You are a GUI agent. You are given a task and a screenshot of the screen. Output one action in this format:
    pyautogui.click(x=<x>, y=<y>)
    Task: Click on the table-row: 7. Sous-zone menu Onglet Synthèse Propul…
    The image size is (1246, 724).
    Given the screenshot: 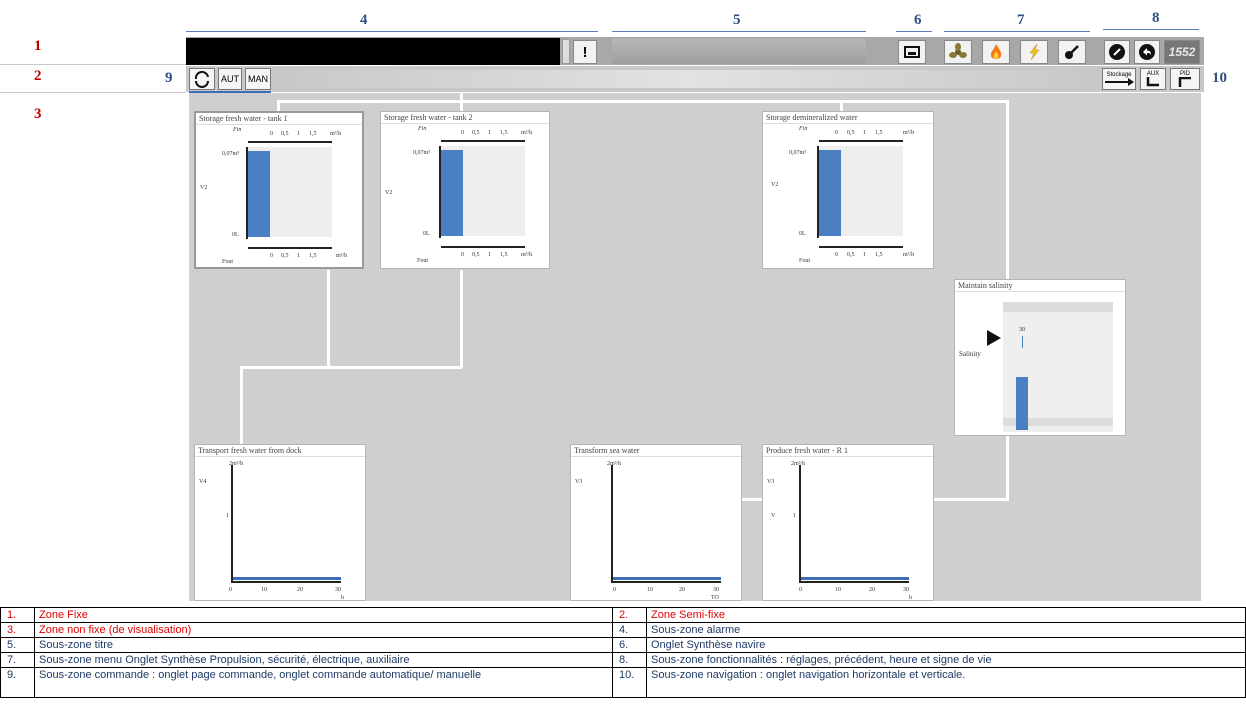 What is the action you would take?
    pyautogui.click(x=623, y=660)
    